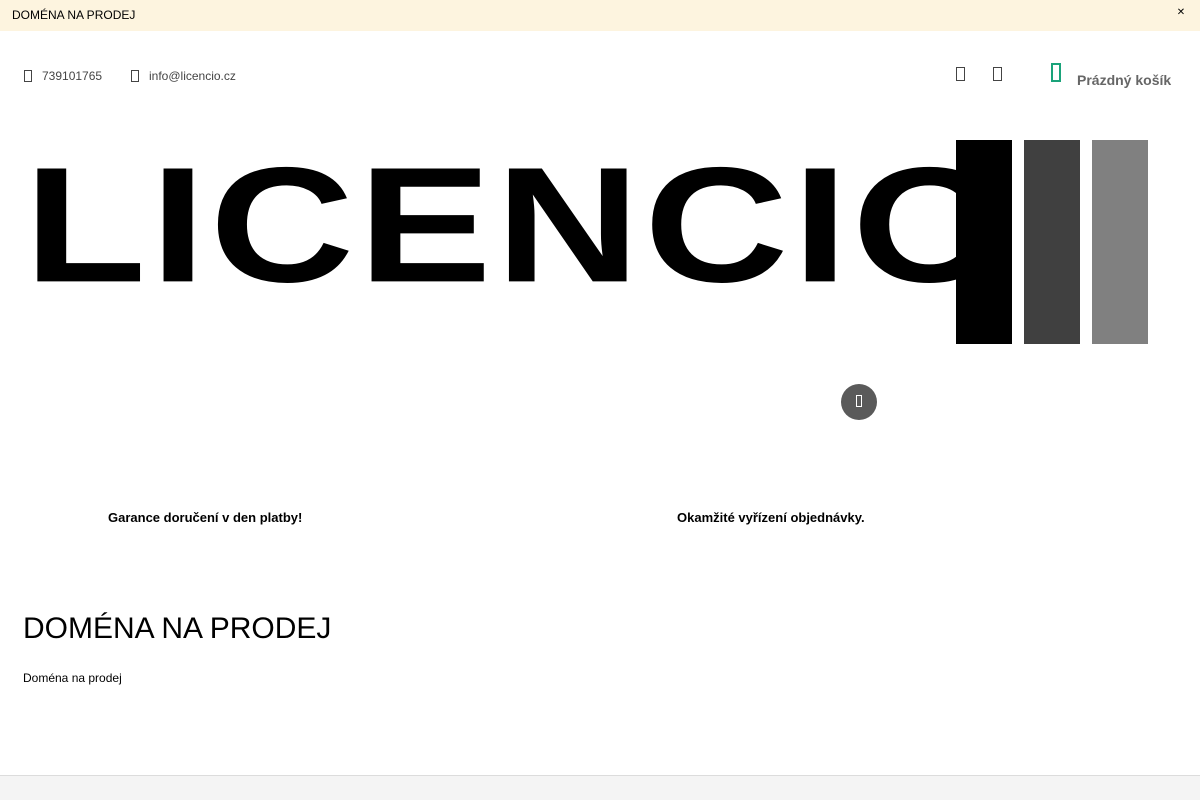  Describe the element at coordinates (135, 76) in the screenshot. I see `email-icon` at that location.